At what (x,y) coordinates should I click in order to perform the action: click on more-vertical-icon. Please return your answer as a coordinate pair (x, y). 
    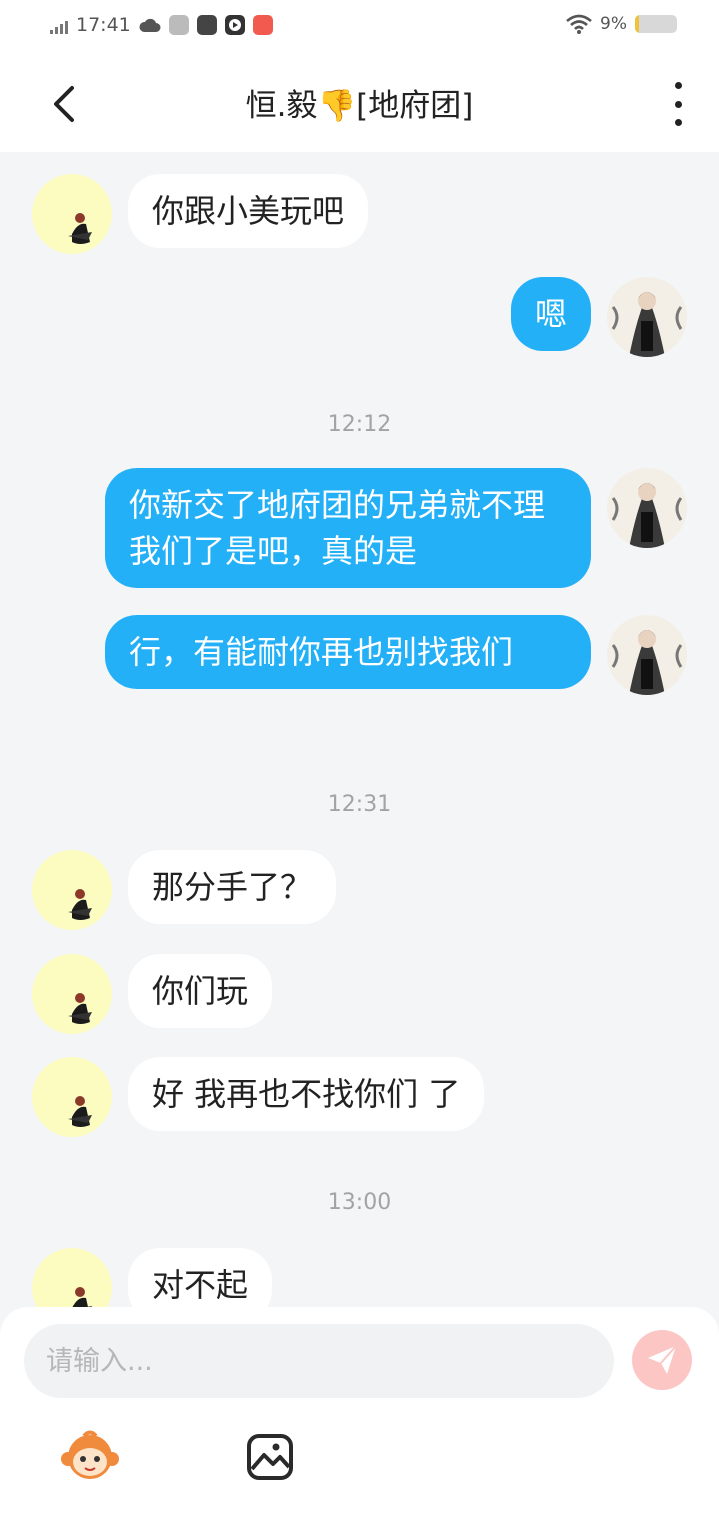
    Looking at the image, I should click on (678, 85).